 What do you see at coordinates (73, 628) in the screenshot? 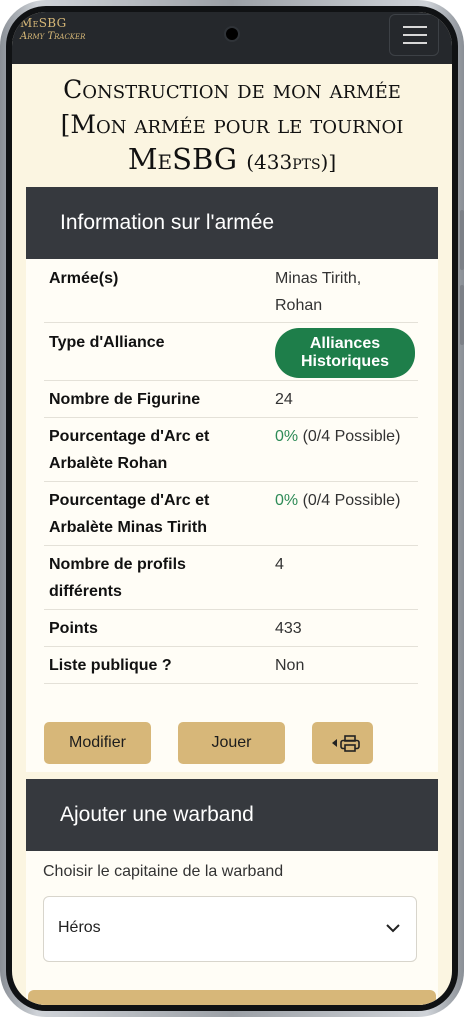
I see `row-label: Points` at bounding box center [73, 628].